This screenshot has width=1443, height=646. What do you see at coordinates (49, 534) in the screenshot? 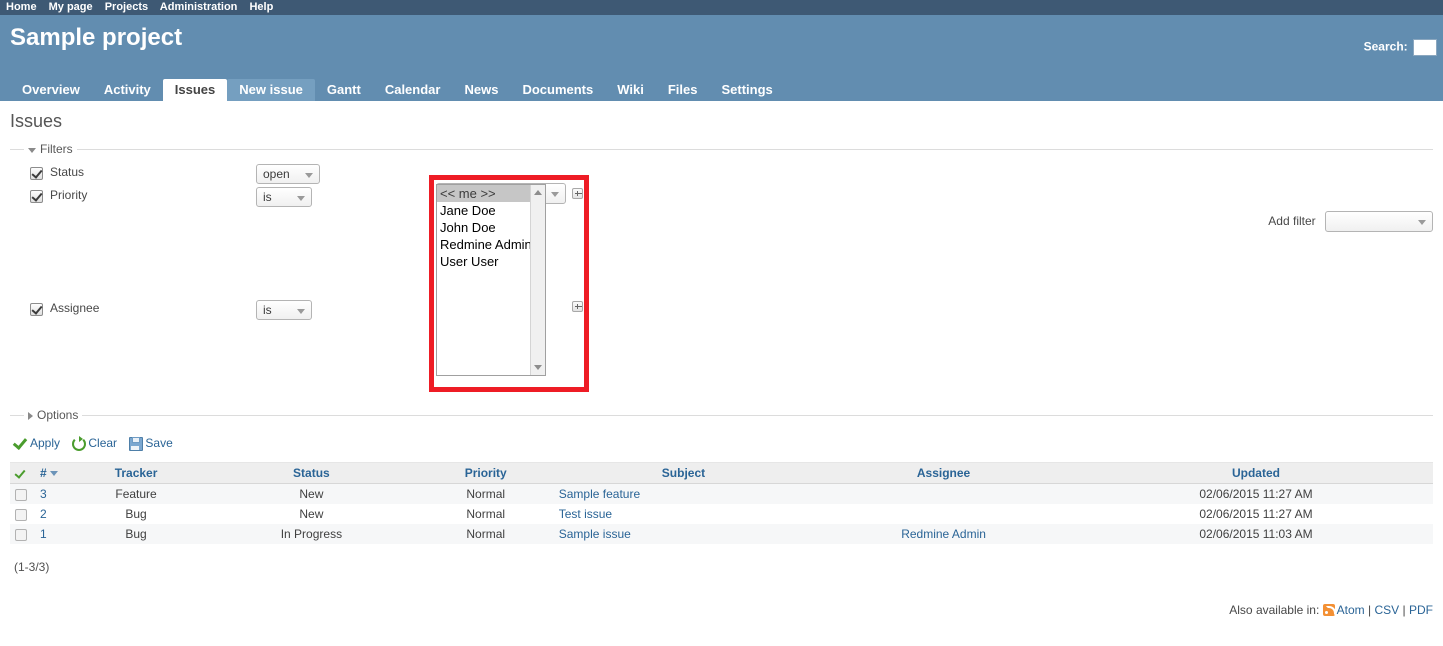
I see `cell-id: 1` at bounding box center [49, 534].